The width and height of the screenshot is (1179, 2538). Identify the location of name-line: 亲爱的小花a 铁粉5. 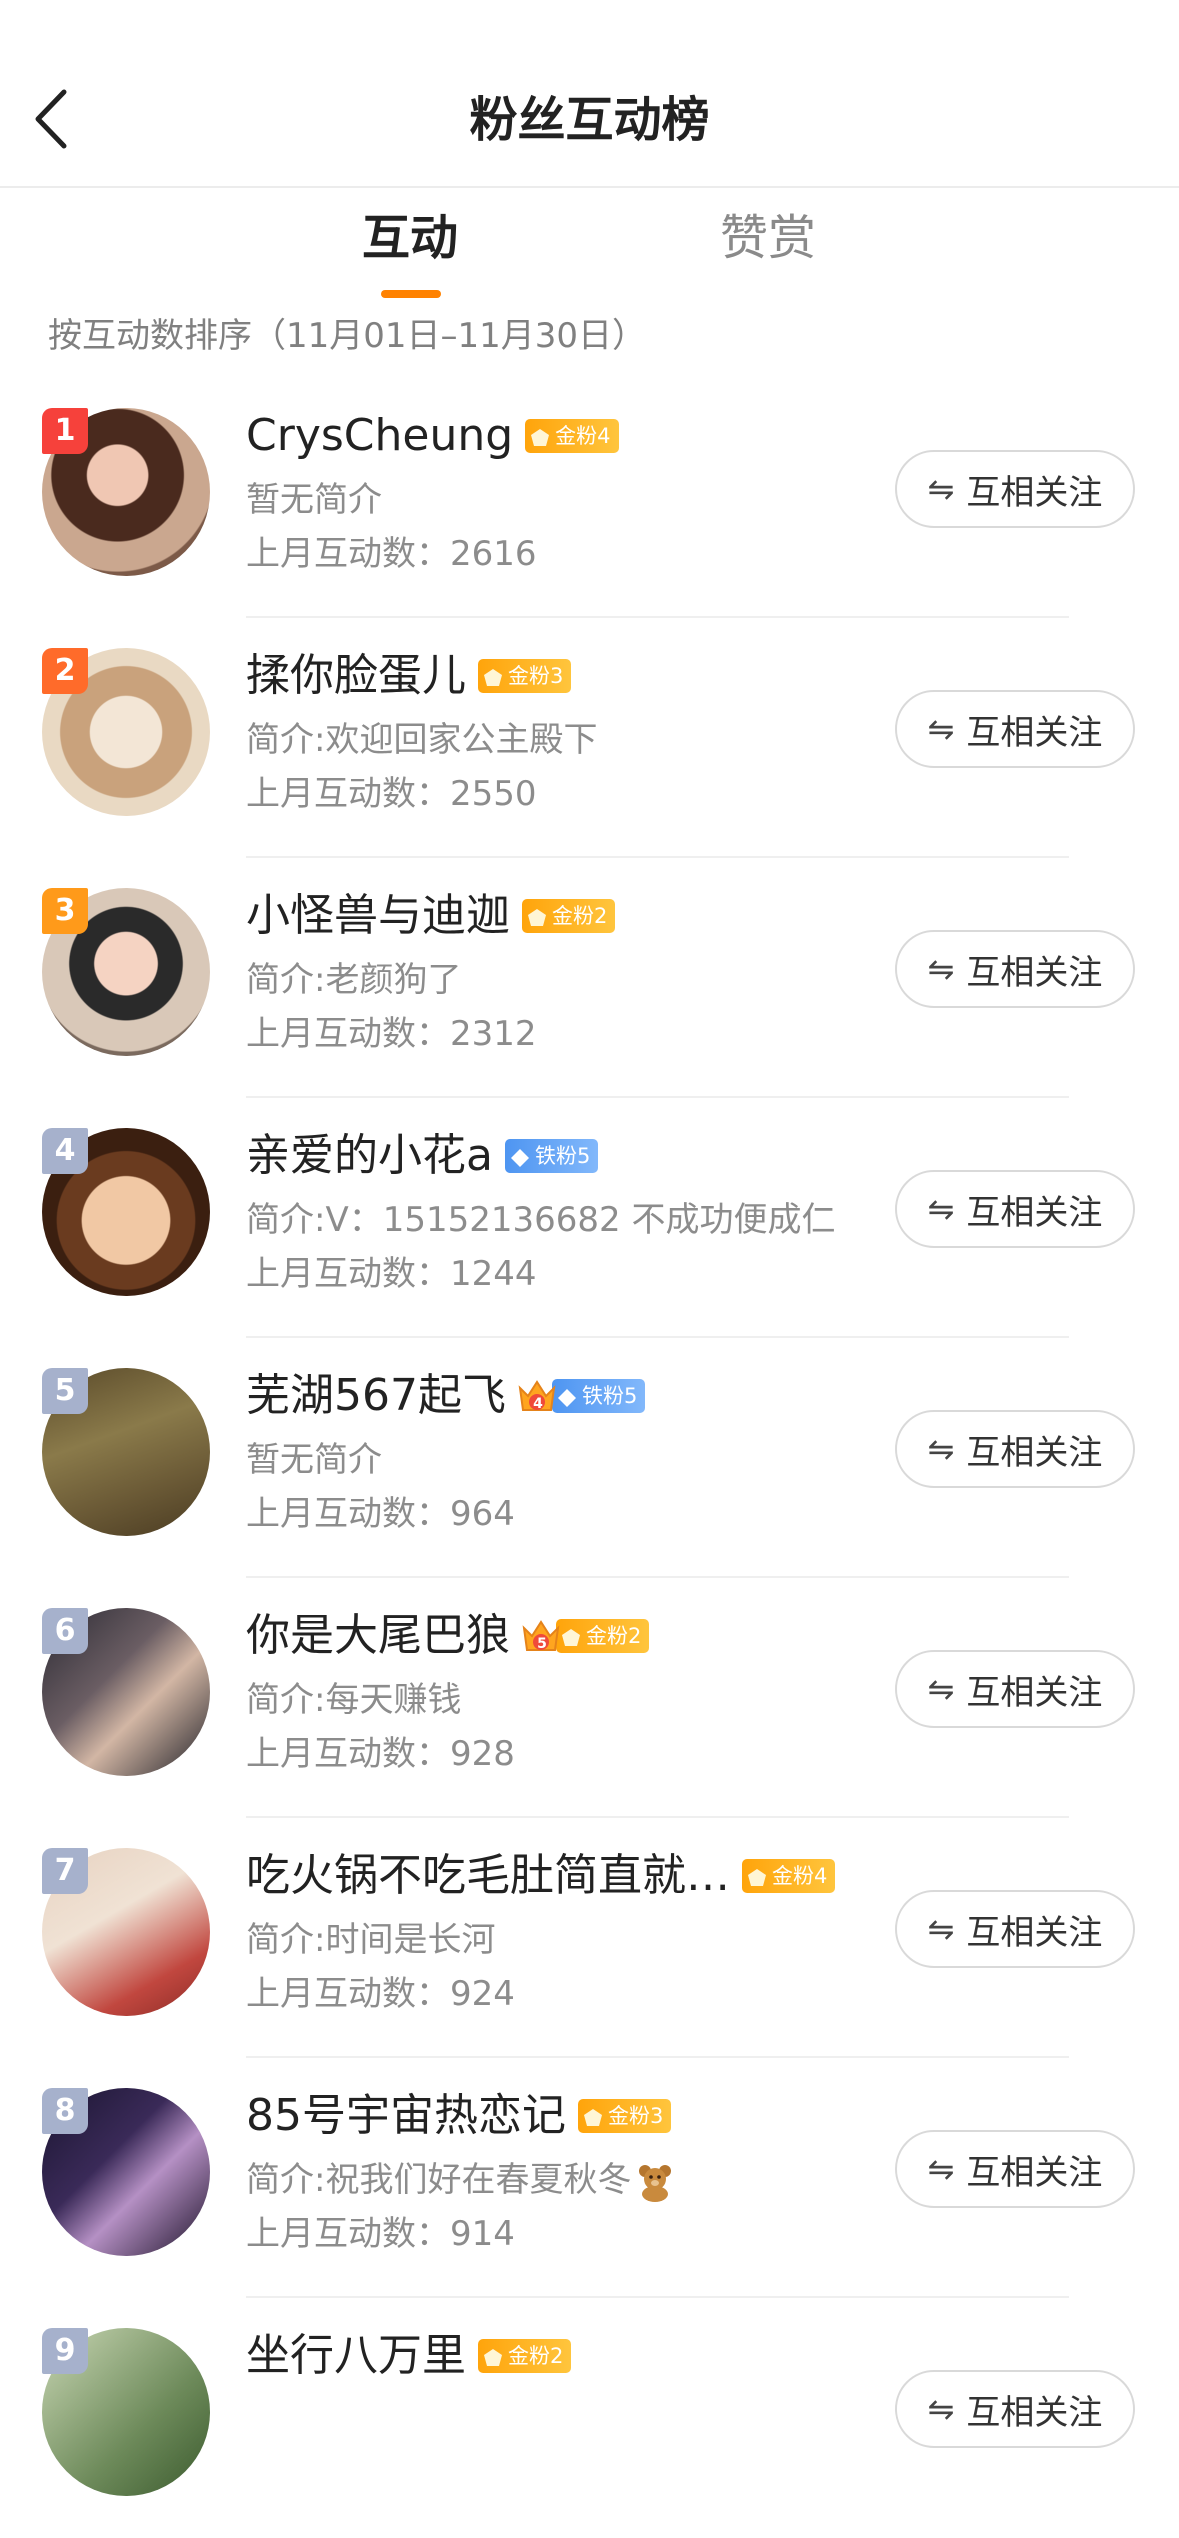
(422, 1156).